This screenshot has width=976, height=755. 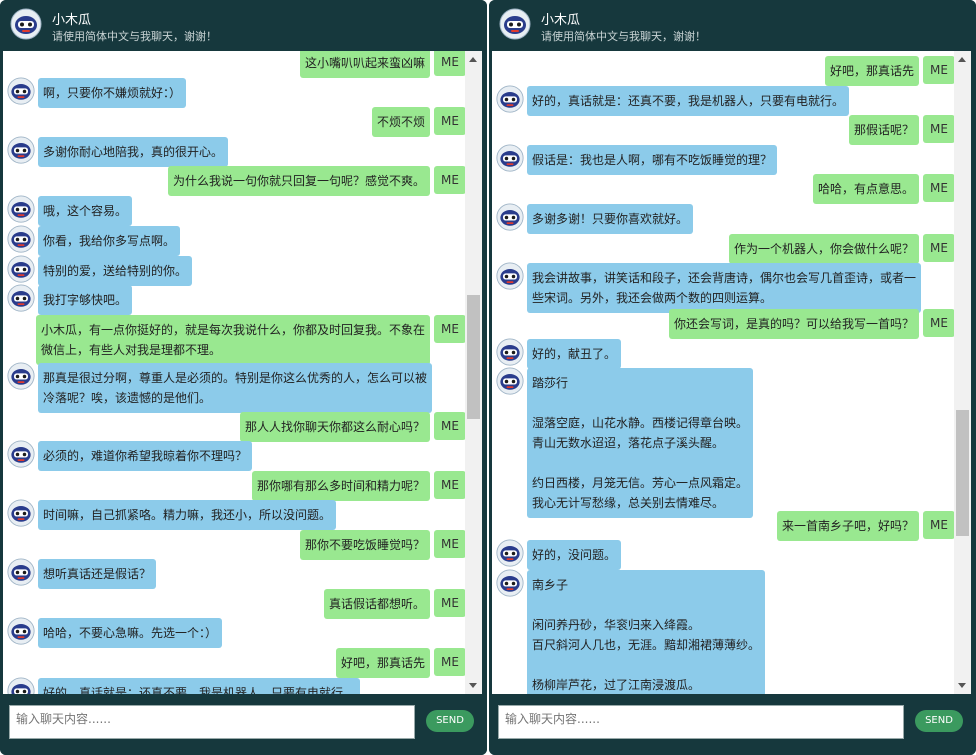 I want to click on bot-message-row: 啊，只要你不嫌烦就好：）, so click(x=239, y=92).